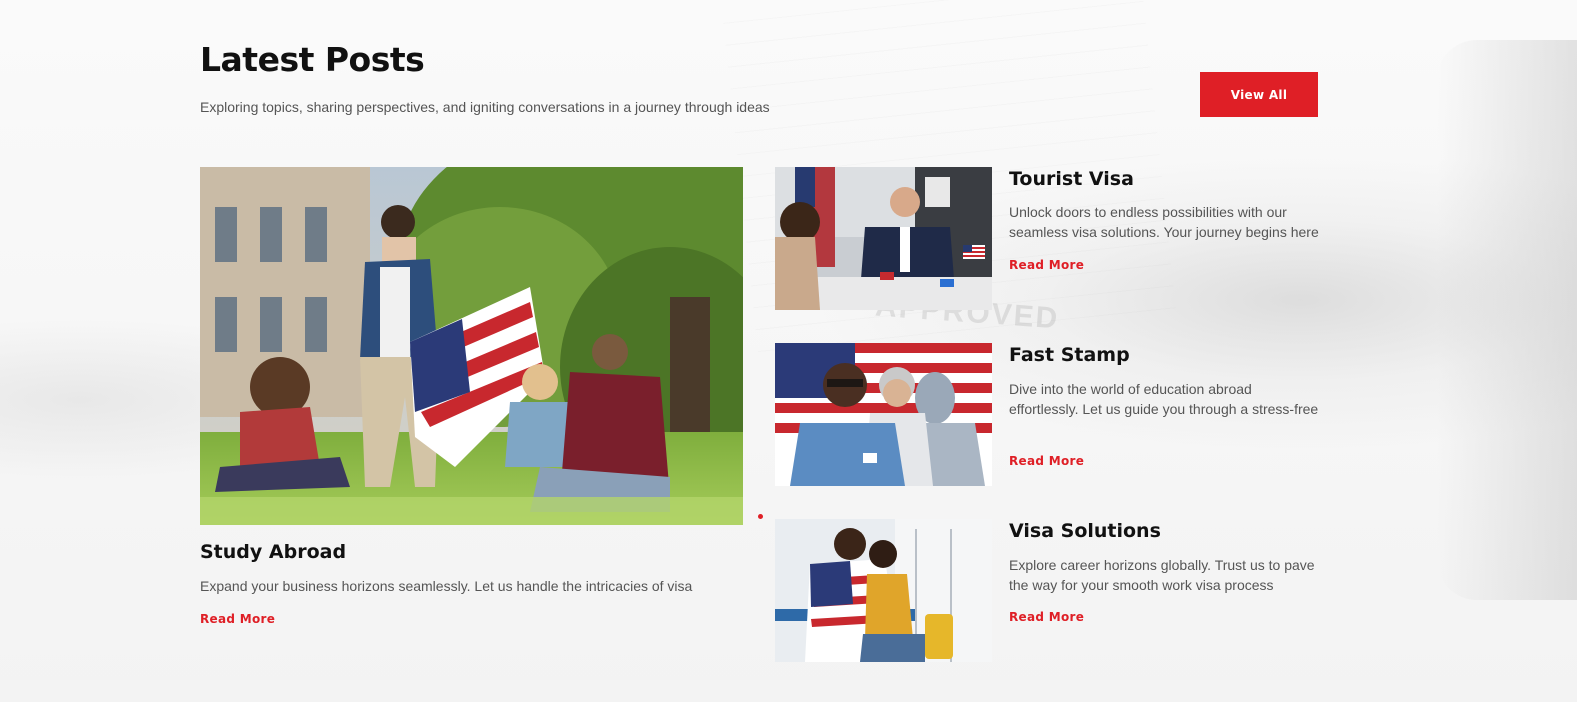 The image size is (1577, 702). What do you see at coordinates (1071, 179) in the screenshot?
I see `post-title: Tourist Visa` at bounding box center [1071, 179].